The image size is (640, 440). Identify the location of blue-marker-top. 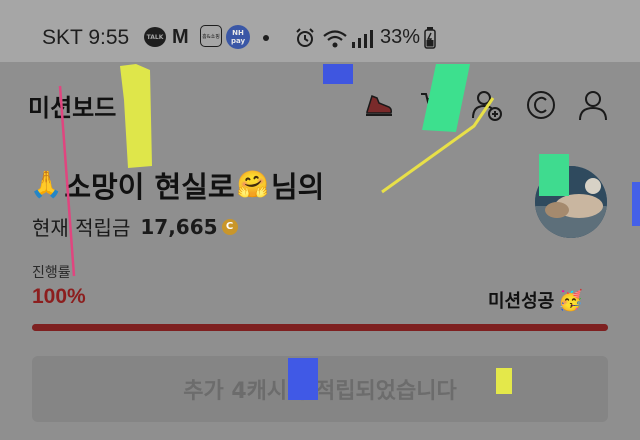
(338, 74).